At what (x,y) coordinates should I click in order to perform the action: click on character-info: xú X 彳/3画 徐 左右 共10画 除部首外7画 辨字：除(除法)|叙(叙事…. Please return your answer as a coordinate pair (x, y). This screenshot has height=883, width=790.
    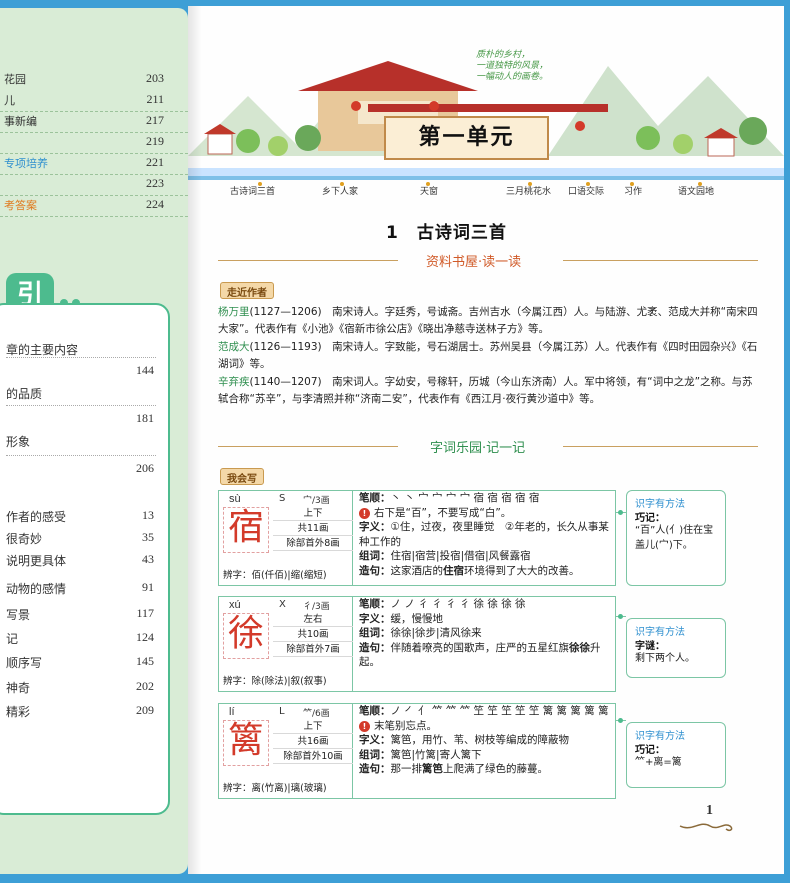
    Looking at the image, I should click on (286, 644).